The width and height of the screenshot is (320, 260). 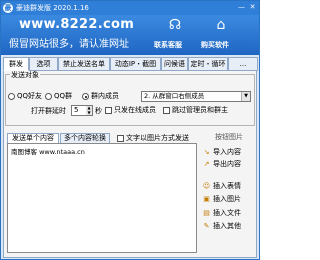 I want to click on button-images-label: 按钮图片, so click(x=229, y=137).